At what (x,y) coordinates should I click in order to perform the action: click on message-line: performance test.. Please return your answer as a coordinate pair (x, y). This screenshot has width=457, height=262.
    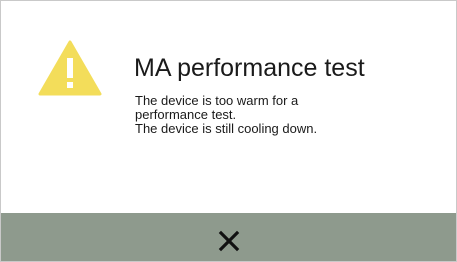
    Looking at the image, I should click on (186, 114).